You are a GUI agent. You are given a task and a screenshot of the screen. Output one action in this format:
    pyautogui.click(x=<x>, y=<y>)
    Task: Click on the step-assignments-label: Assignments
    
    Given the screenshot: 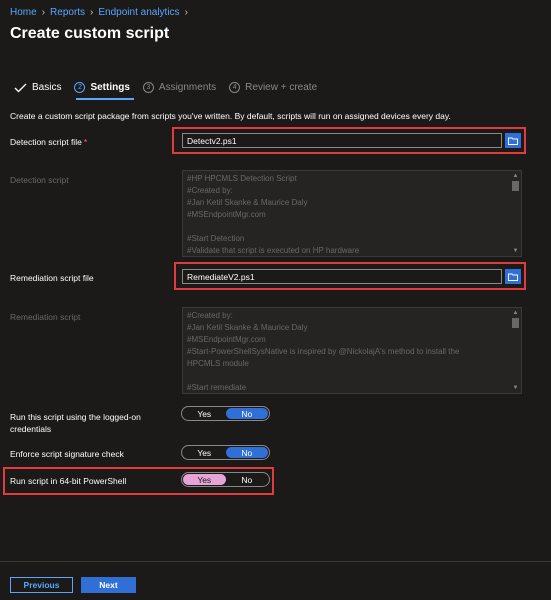 What is the action you would take?
    pyautogui.click(x=187, y=87)
    